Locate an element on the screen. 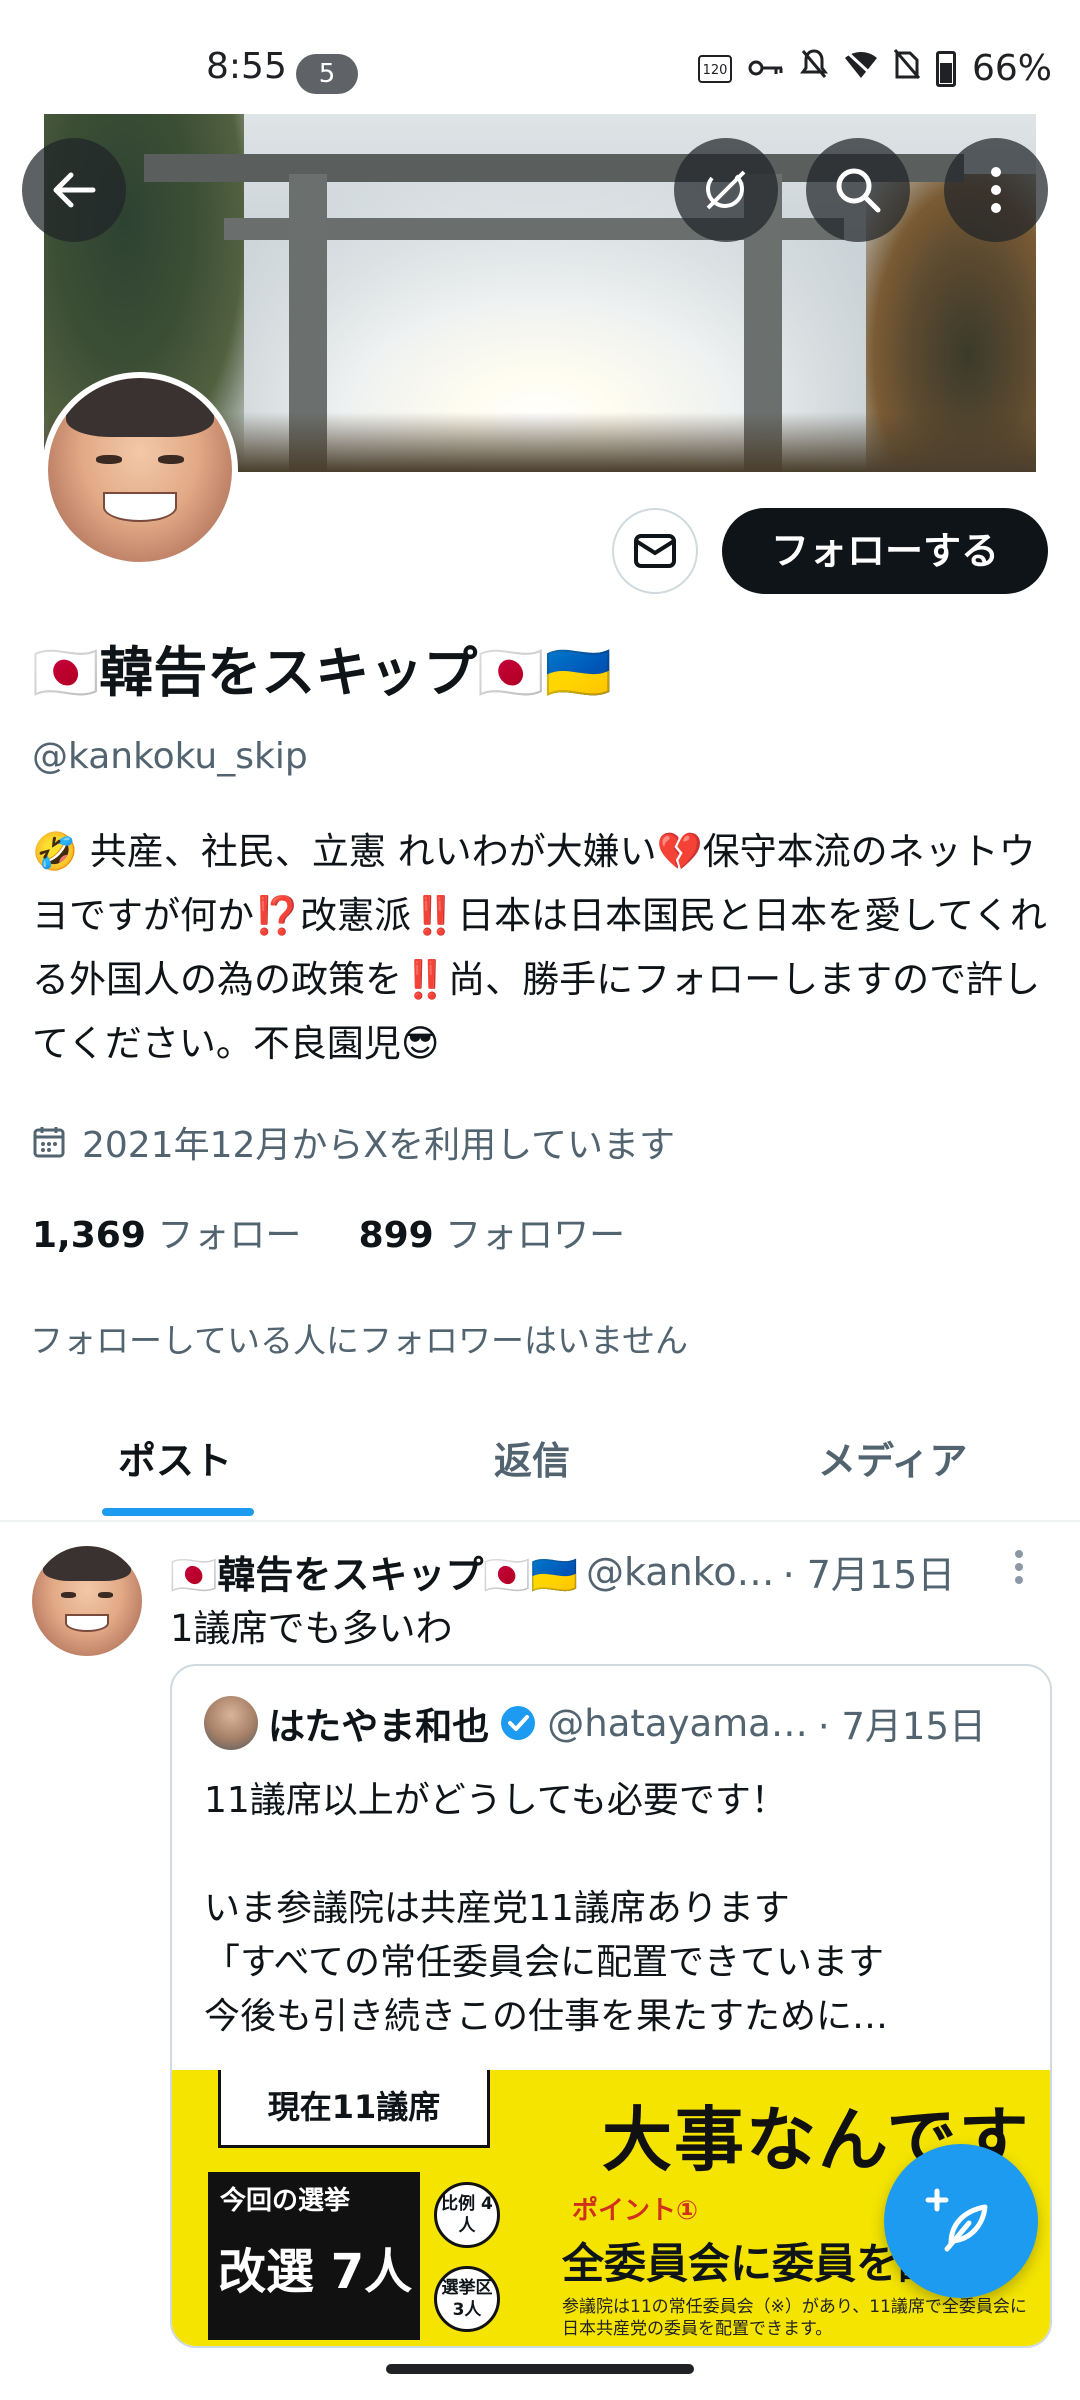 The width and height of the screenshot is (1080, 2400). active-tab-indicator is located at coordinates (178, 1512).